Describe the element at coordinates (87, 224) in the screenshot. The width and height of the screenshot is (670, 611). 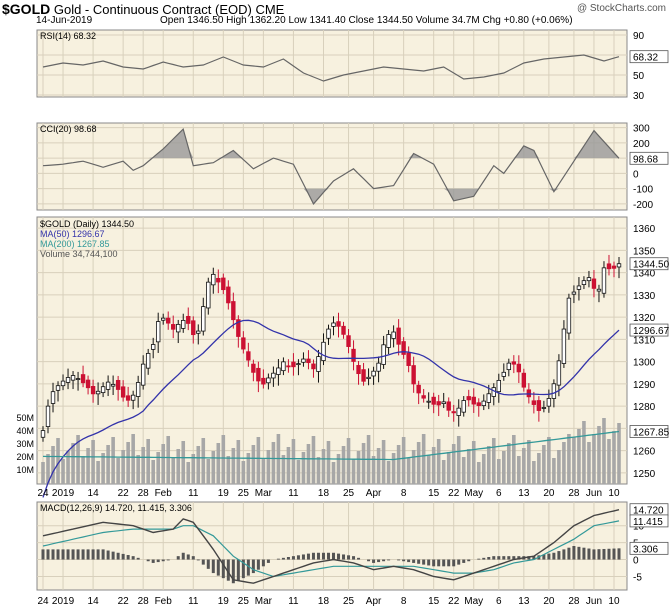
I see `price-legend-item: $GOLD (Daily) 1344.50` at that location.